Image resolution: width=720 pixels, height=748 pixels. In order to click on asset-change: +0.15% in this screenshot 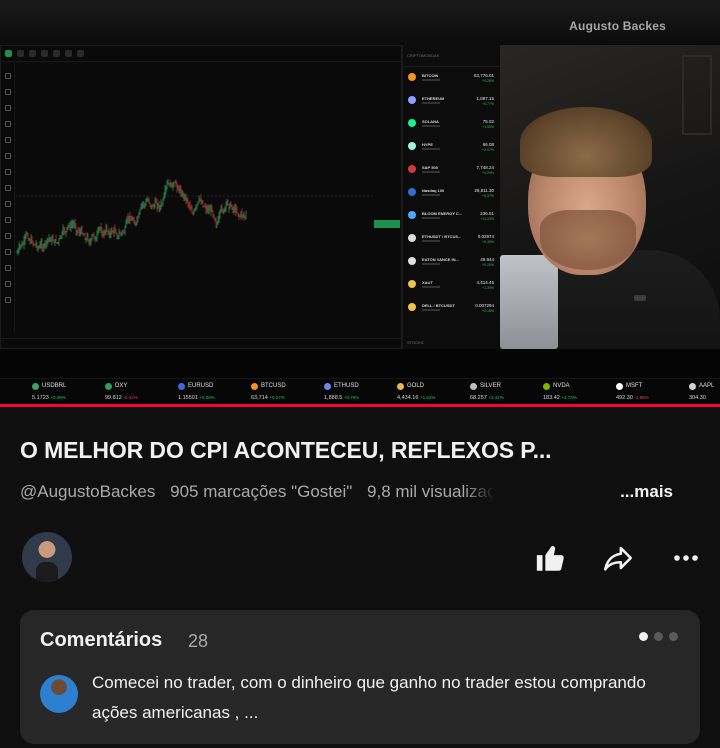, I will do `click(488, 265)`.